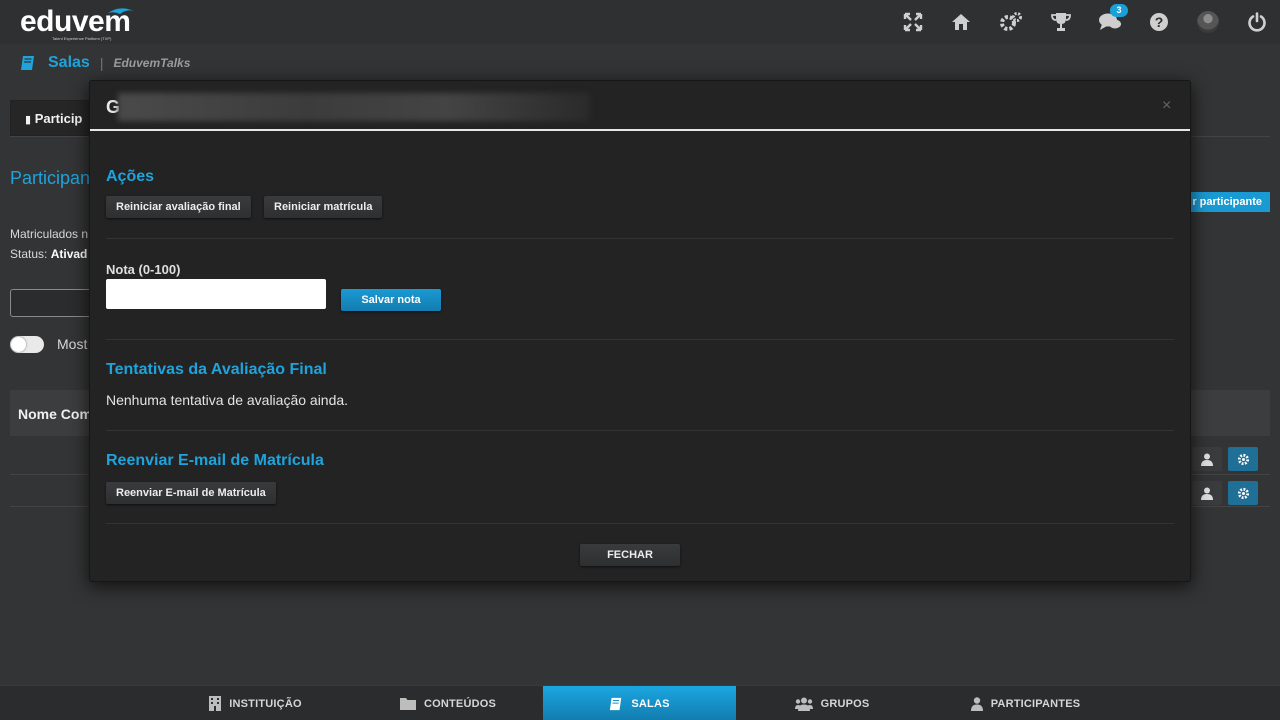 The height and width of the screenshot is (720, 1280). What do you see at coordinates (1119, 10) in the screenshot?
I see `notification-badge: 3` at bounding box center [1119, 10].